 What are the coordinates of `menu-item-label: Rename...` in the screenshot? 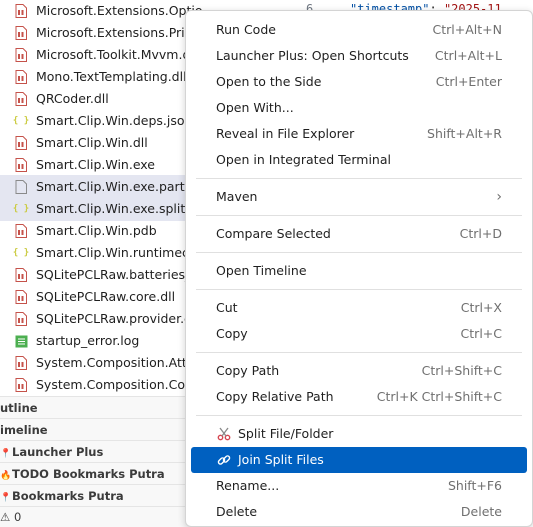 It's located at (248, 485).